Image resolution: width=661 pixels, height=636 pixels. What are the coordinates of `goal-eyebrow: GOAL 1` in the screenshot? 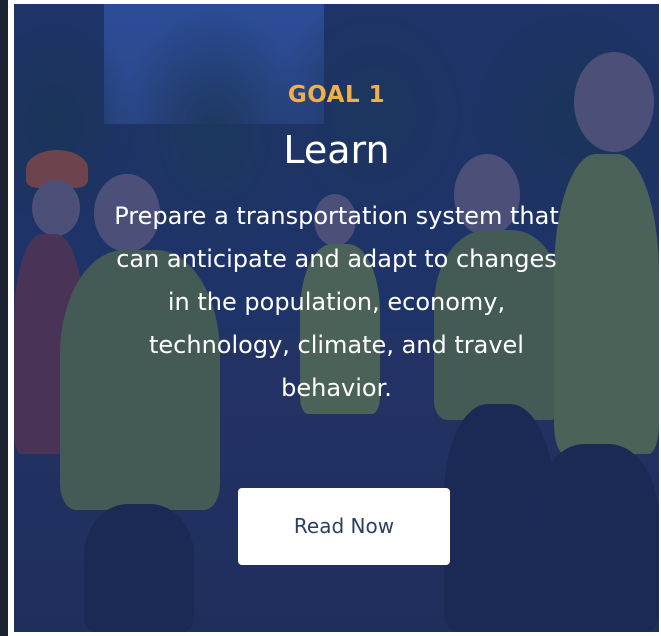 It's located at (336, 95).